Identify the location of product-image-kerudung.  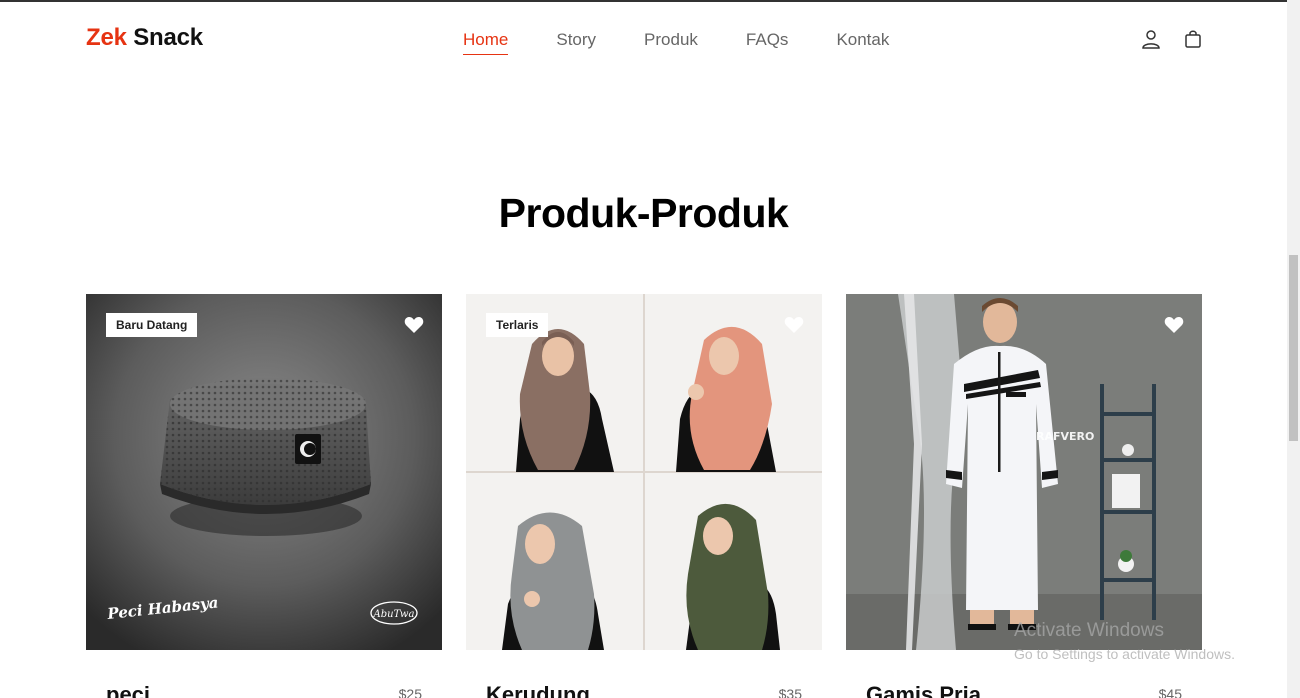
(644, 472).